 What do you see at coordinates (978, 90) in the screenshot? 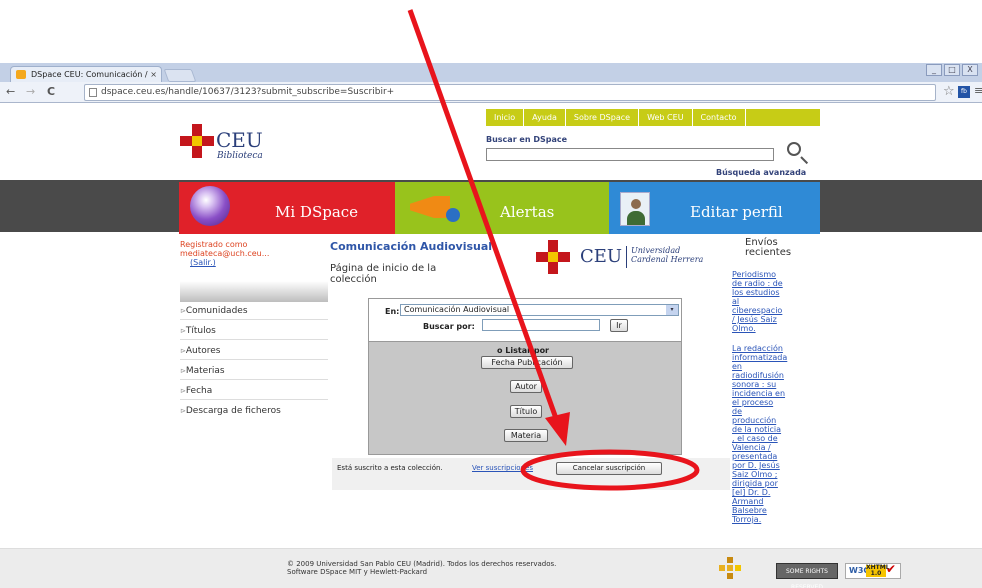
I see `menu-icon: ≡` at bounding box center [978, 90].